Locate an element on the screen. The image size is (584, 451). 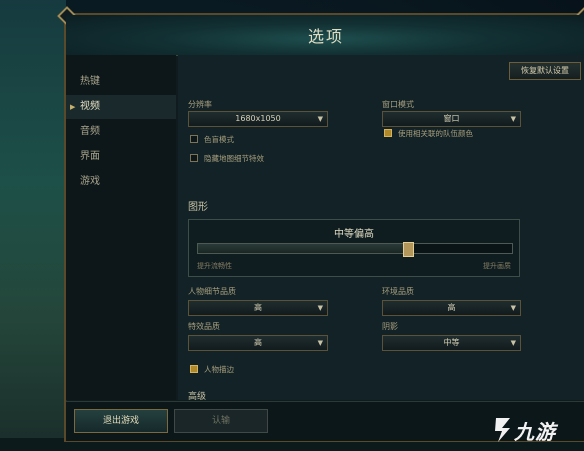
title-bar: 选项 is located at coordinates (325, 35).